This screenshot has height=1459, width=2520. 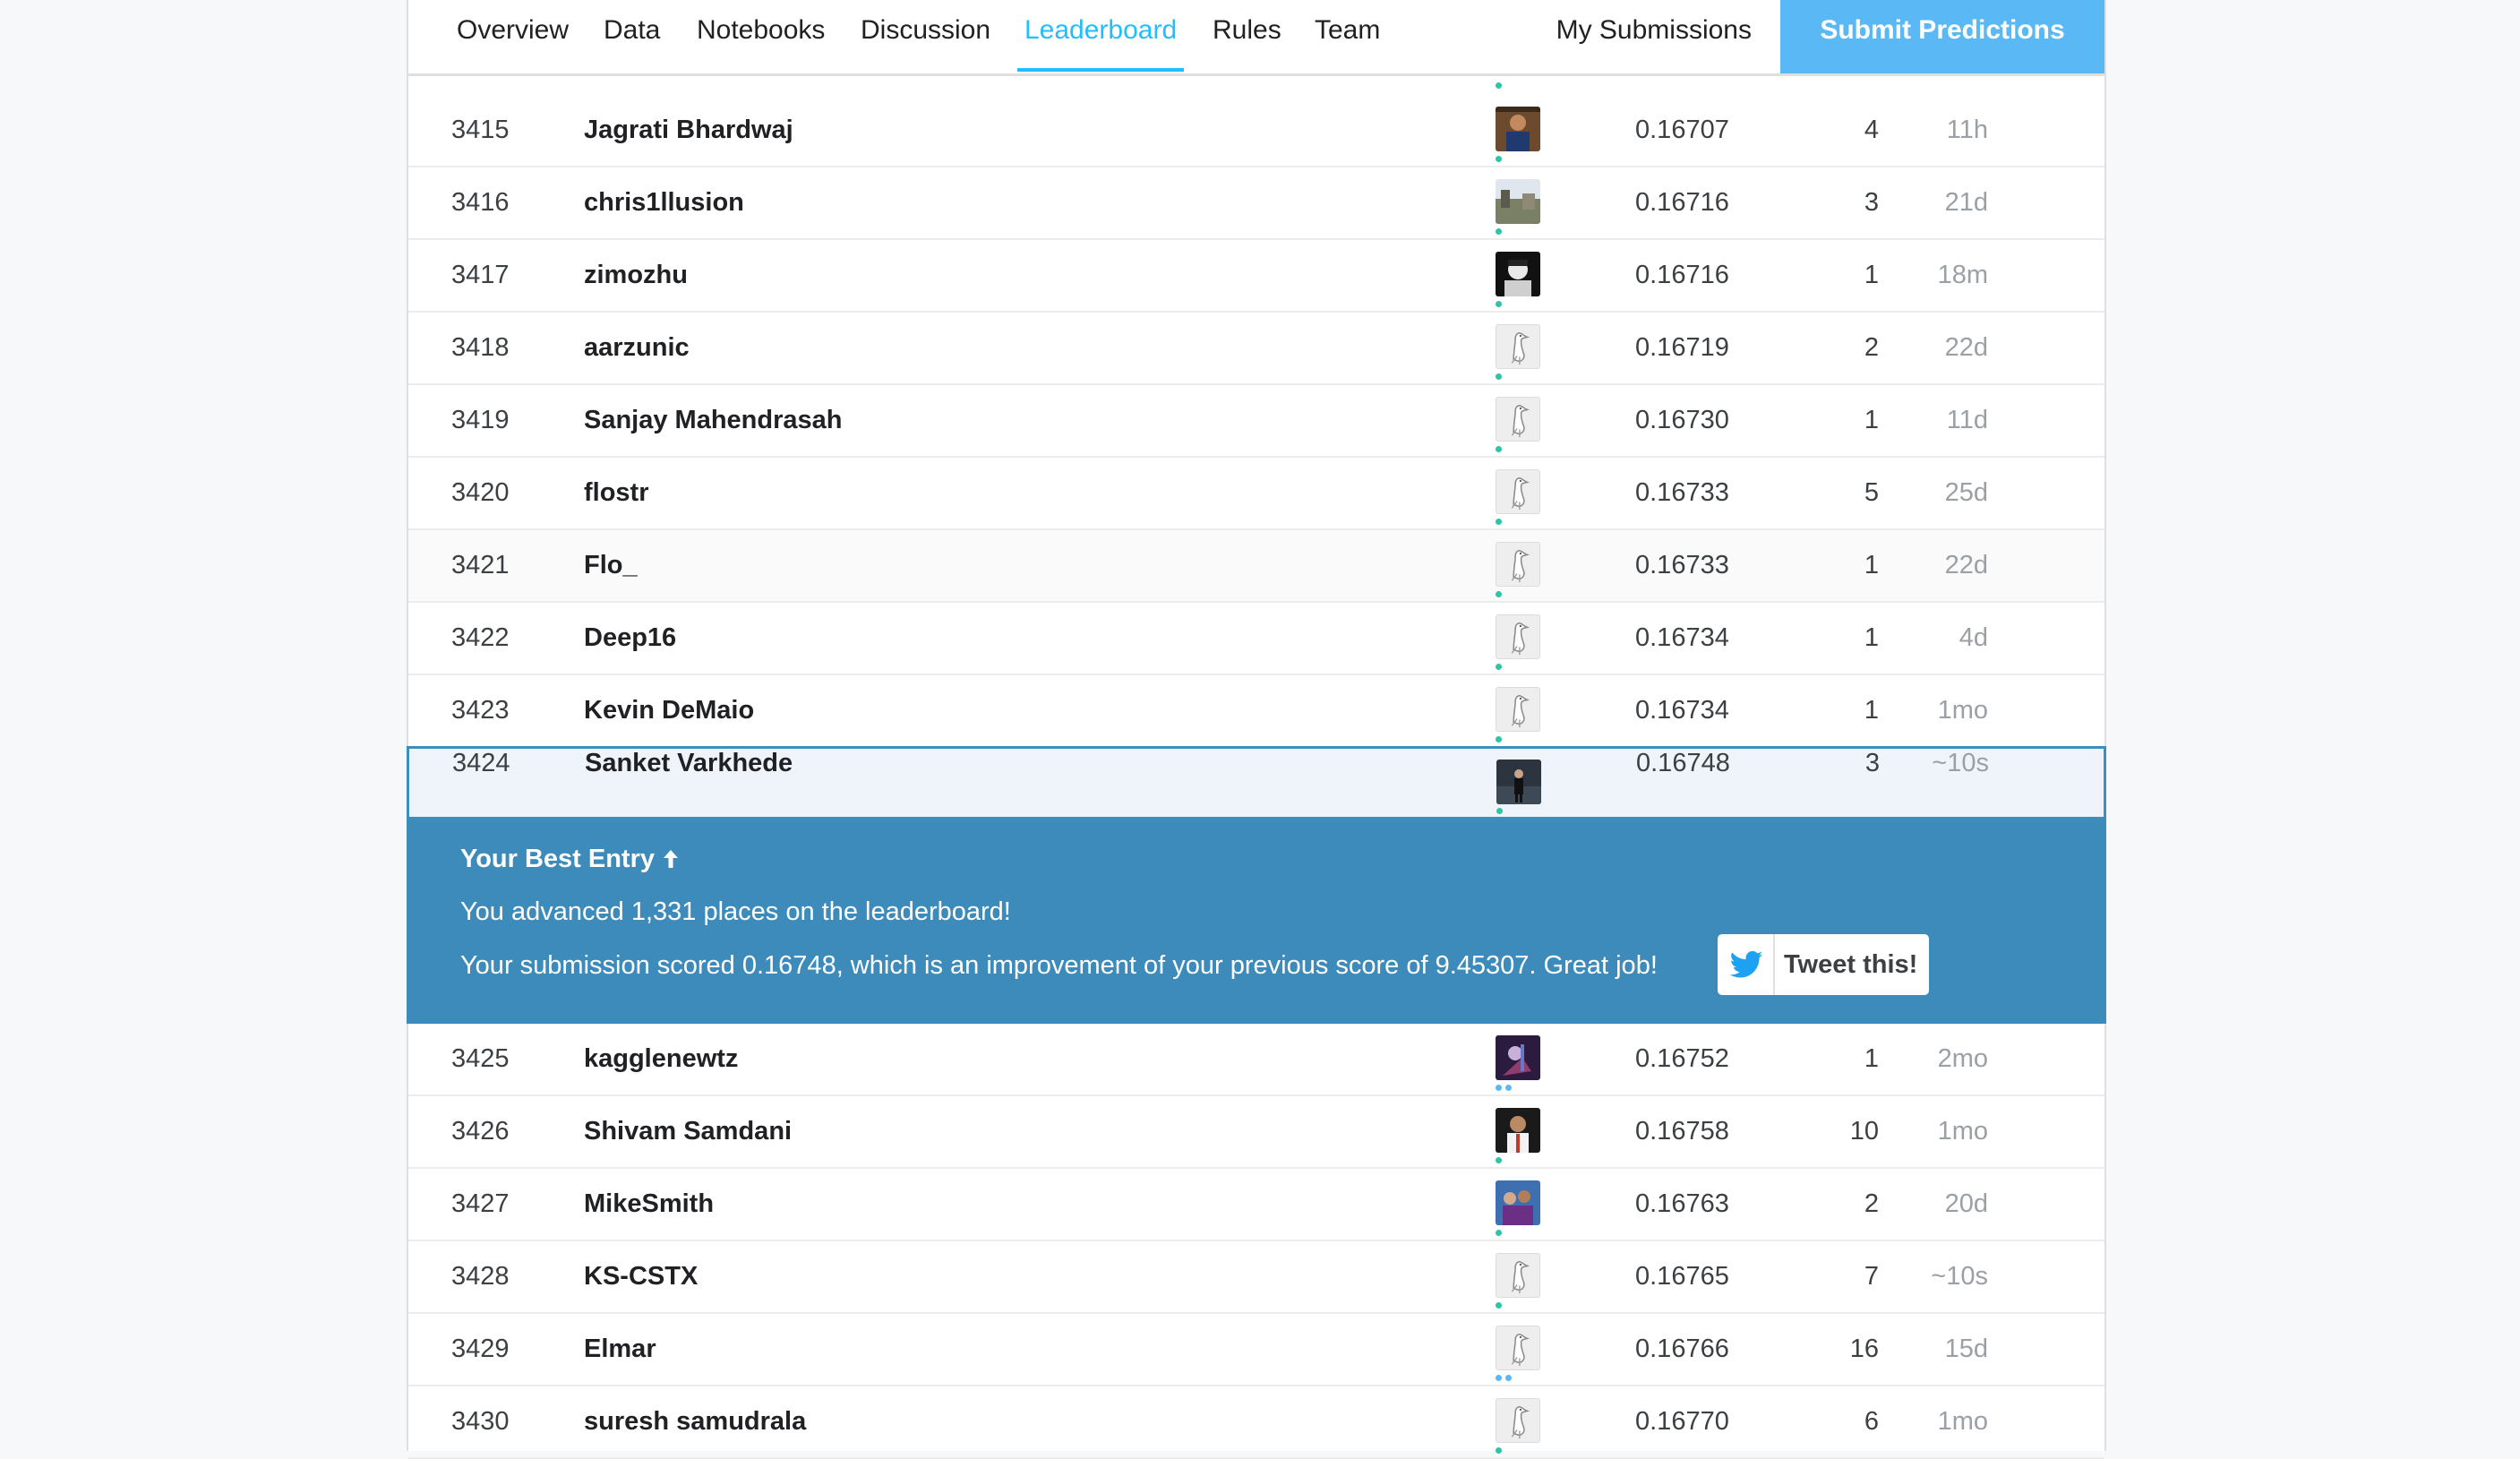 What do you see at coordinates (1864, 1131) in the screenshot?
I see `entries: 10` at bounding box center [1864, 1131].